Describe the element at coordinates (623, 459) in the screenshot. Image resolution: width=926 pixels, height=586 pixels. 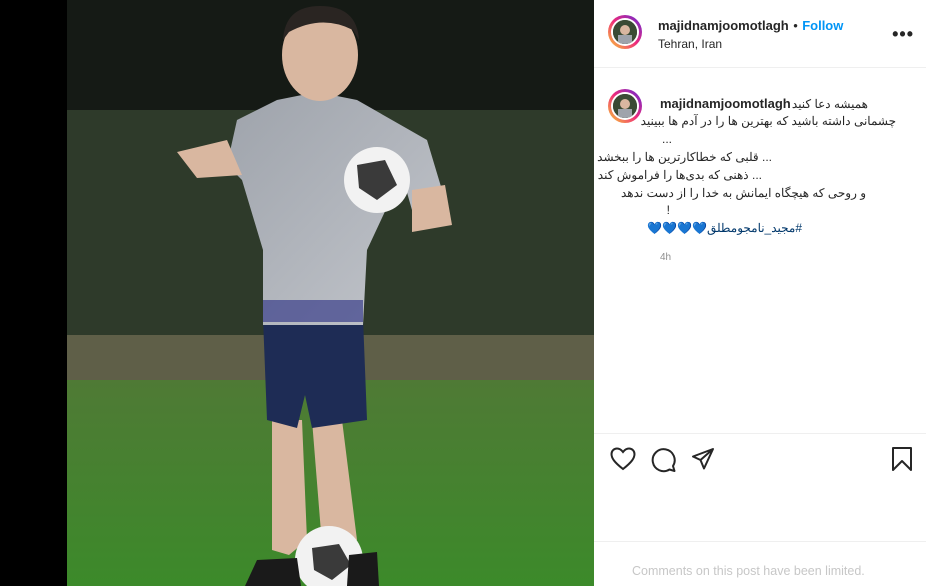
I see `heart-icon` at that location.